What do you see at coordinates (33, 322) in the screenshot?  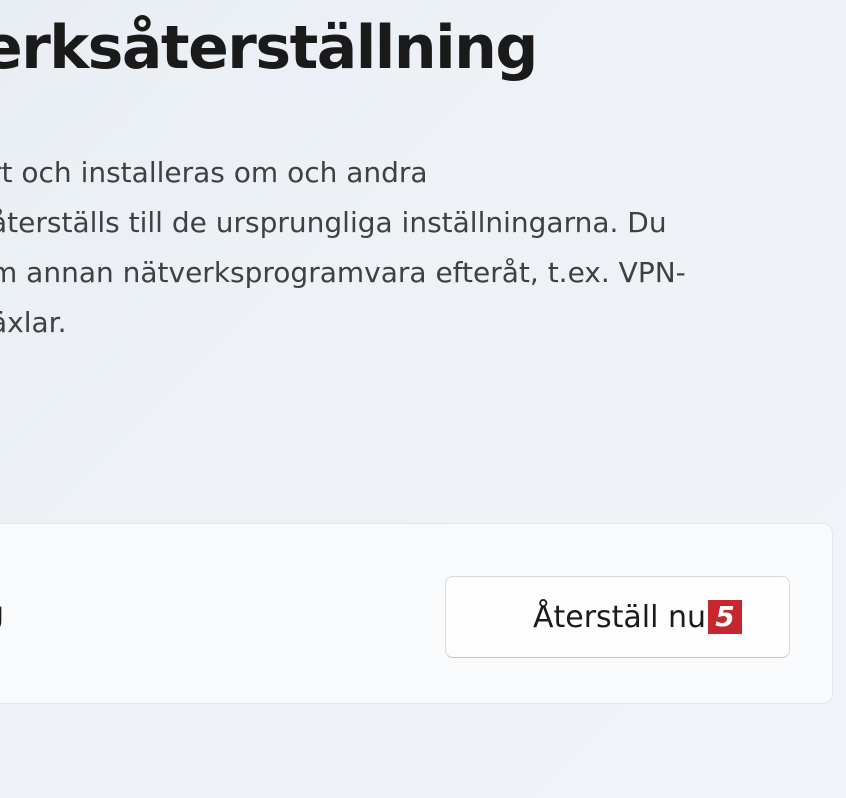 I see `description-line: äxlar.` at bounding box center [33, 322].